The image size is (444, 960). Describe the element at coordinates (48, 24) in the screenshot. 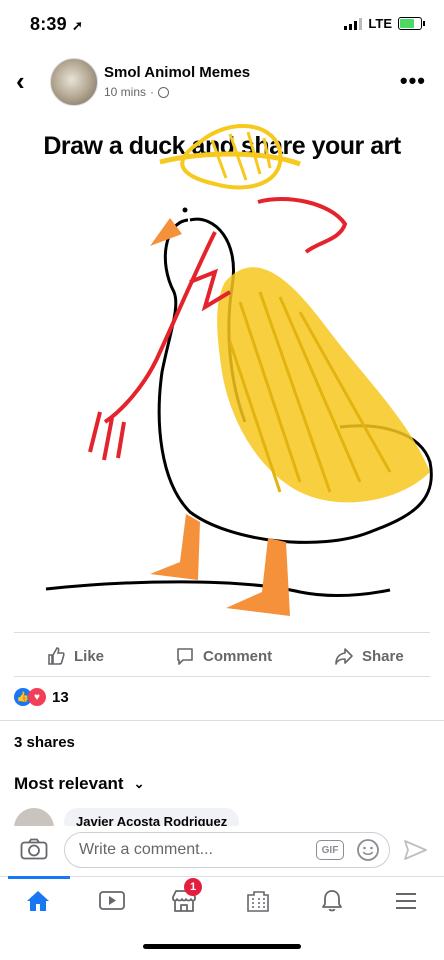

I see `status-time-text: 8:39` at that location.